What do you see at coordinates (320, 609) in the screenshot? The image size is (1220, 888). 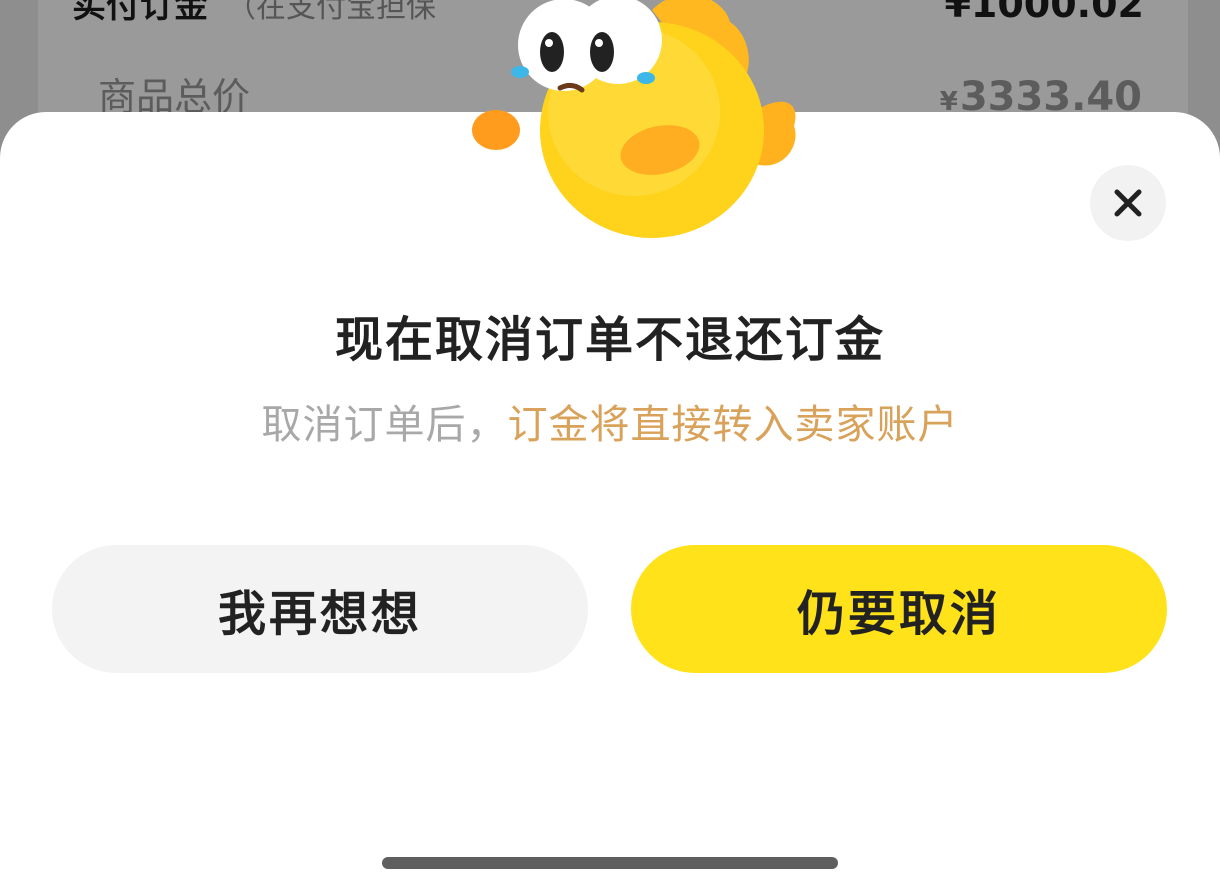 I see `reconsider-button: 我再想想` at bounding box center [320, 609].